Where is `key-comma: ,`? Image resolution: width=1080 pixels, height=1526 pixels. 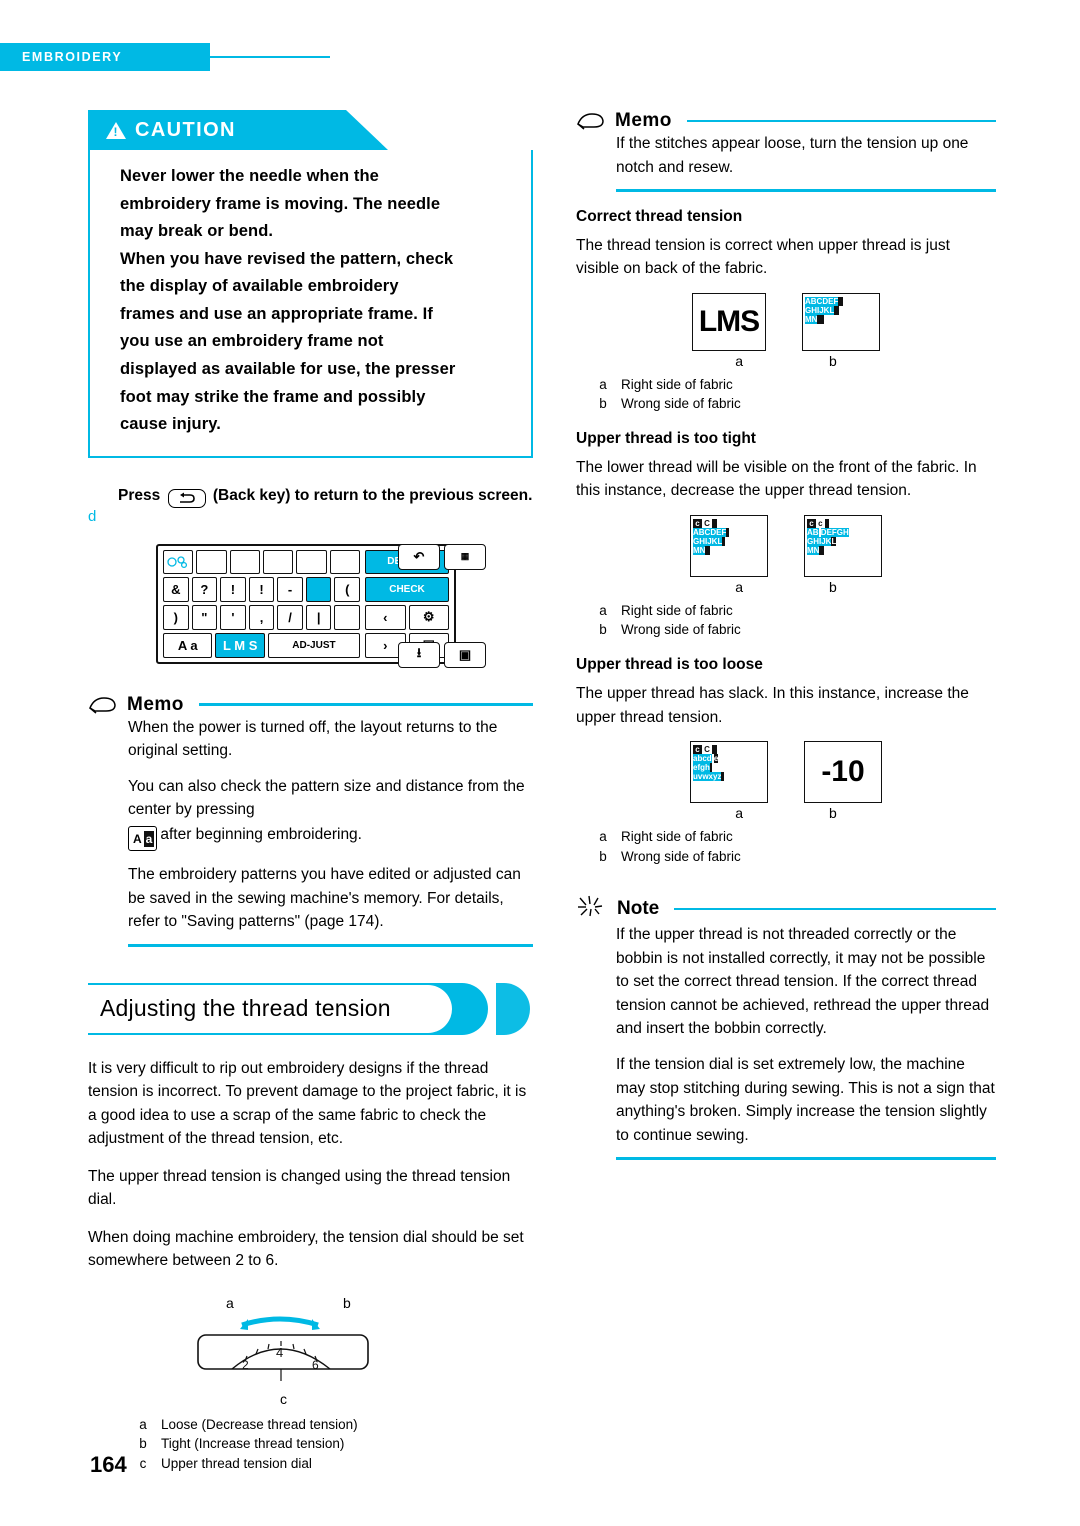
key-comma: , is located at coordinates (261, 617).